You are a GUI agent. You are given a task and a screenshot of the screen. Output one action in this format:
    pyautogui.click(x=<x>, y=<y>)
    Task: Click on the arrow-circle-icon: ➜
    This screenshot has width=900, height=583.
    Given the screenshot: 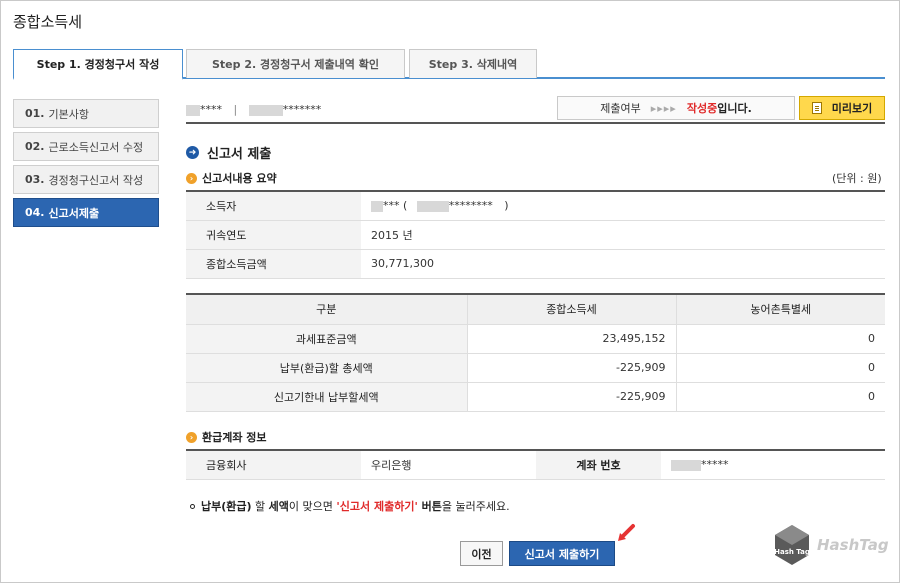 What is the action you would take?
    pyautogui.click(x=192, y=152)
    